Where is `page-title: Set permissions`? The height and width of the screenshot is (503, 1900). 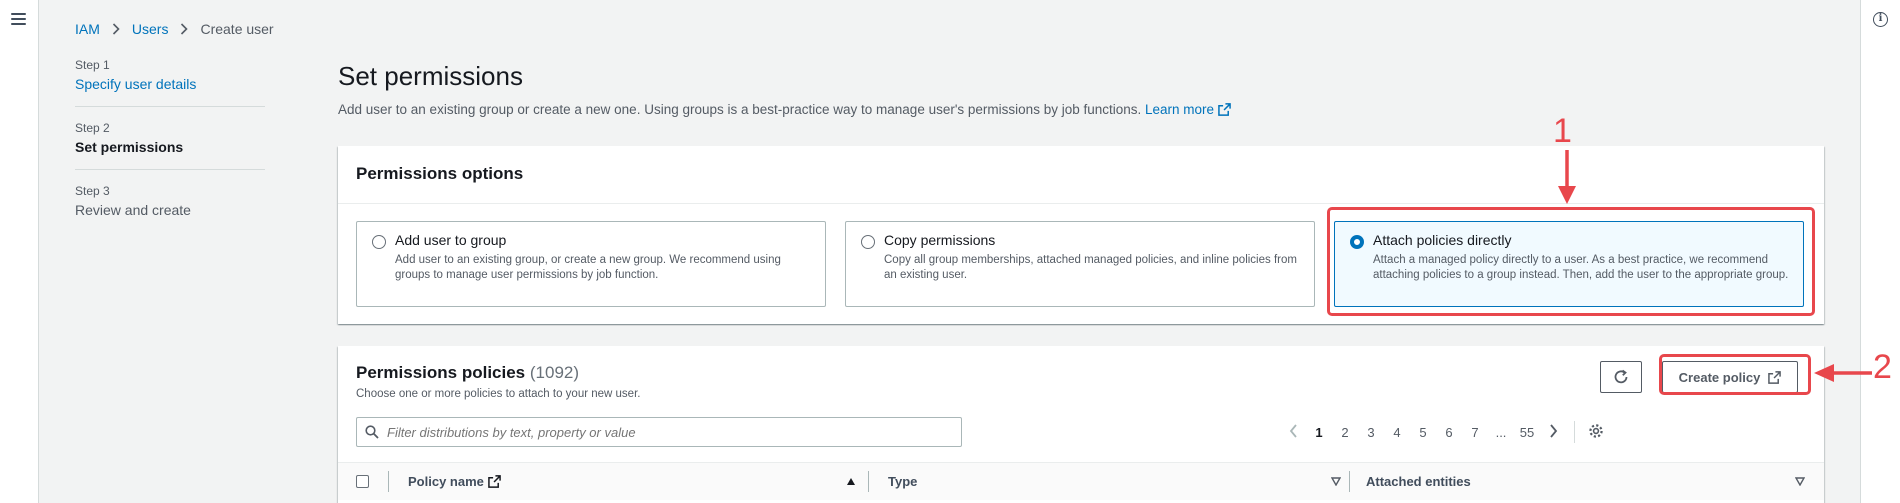
page-title: Set permissions is located at coordinates (430, 76).